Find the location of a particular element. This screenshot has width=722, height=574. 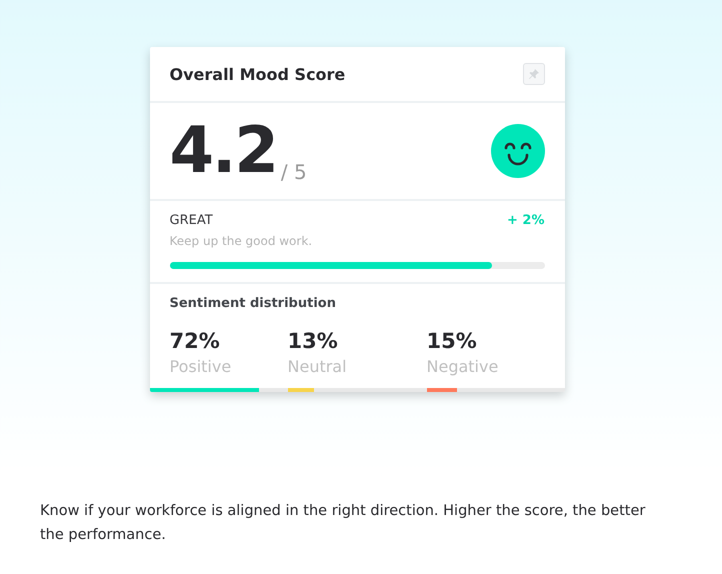

sentiment-label: Positive is located at coordinates (200, 366).